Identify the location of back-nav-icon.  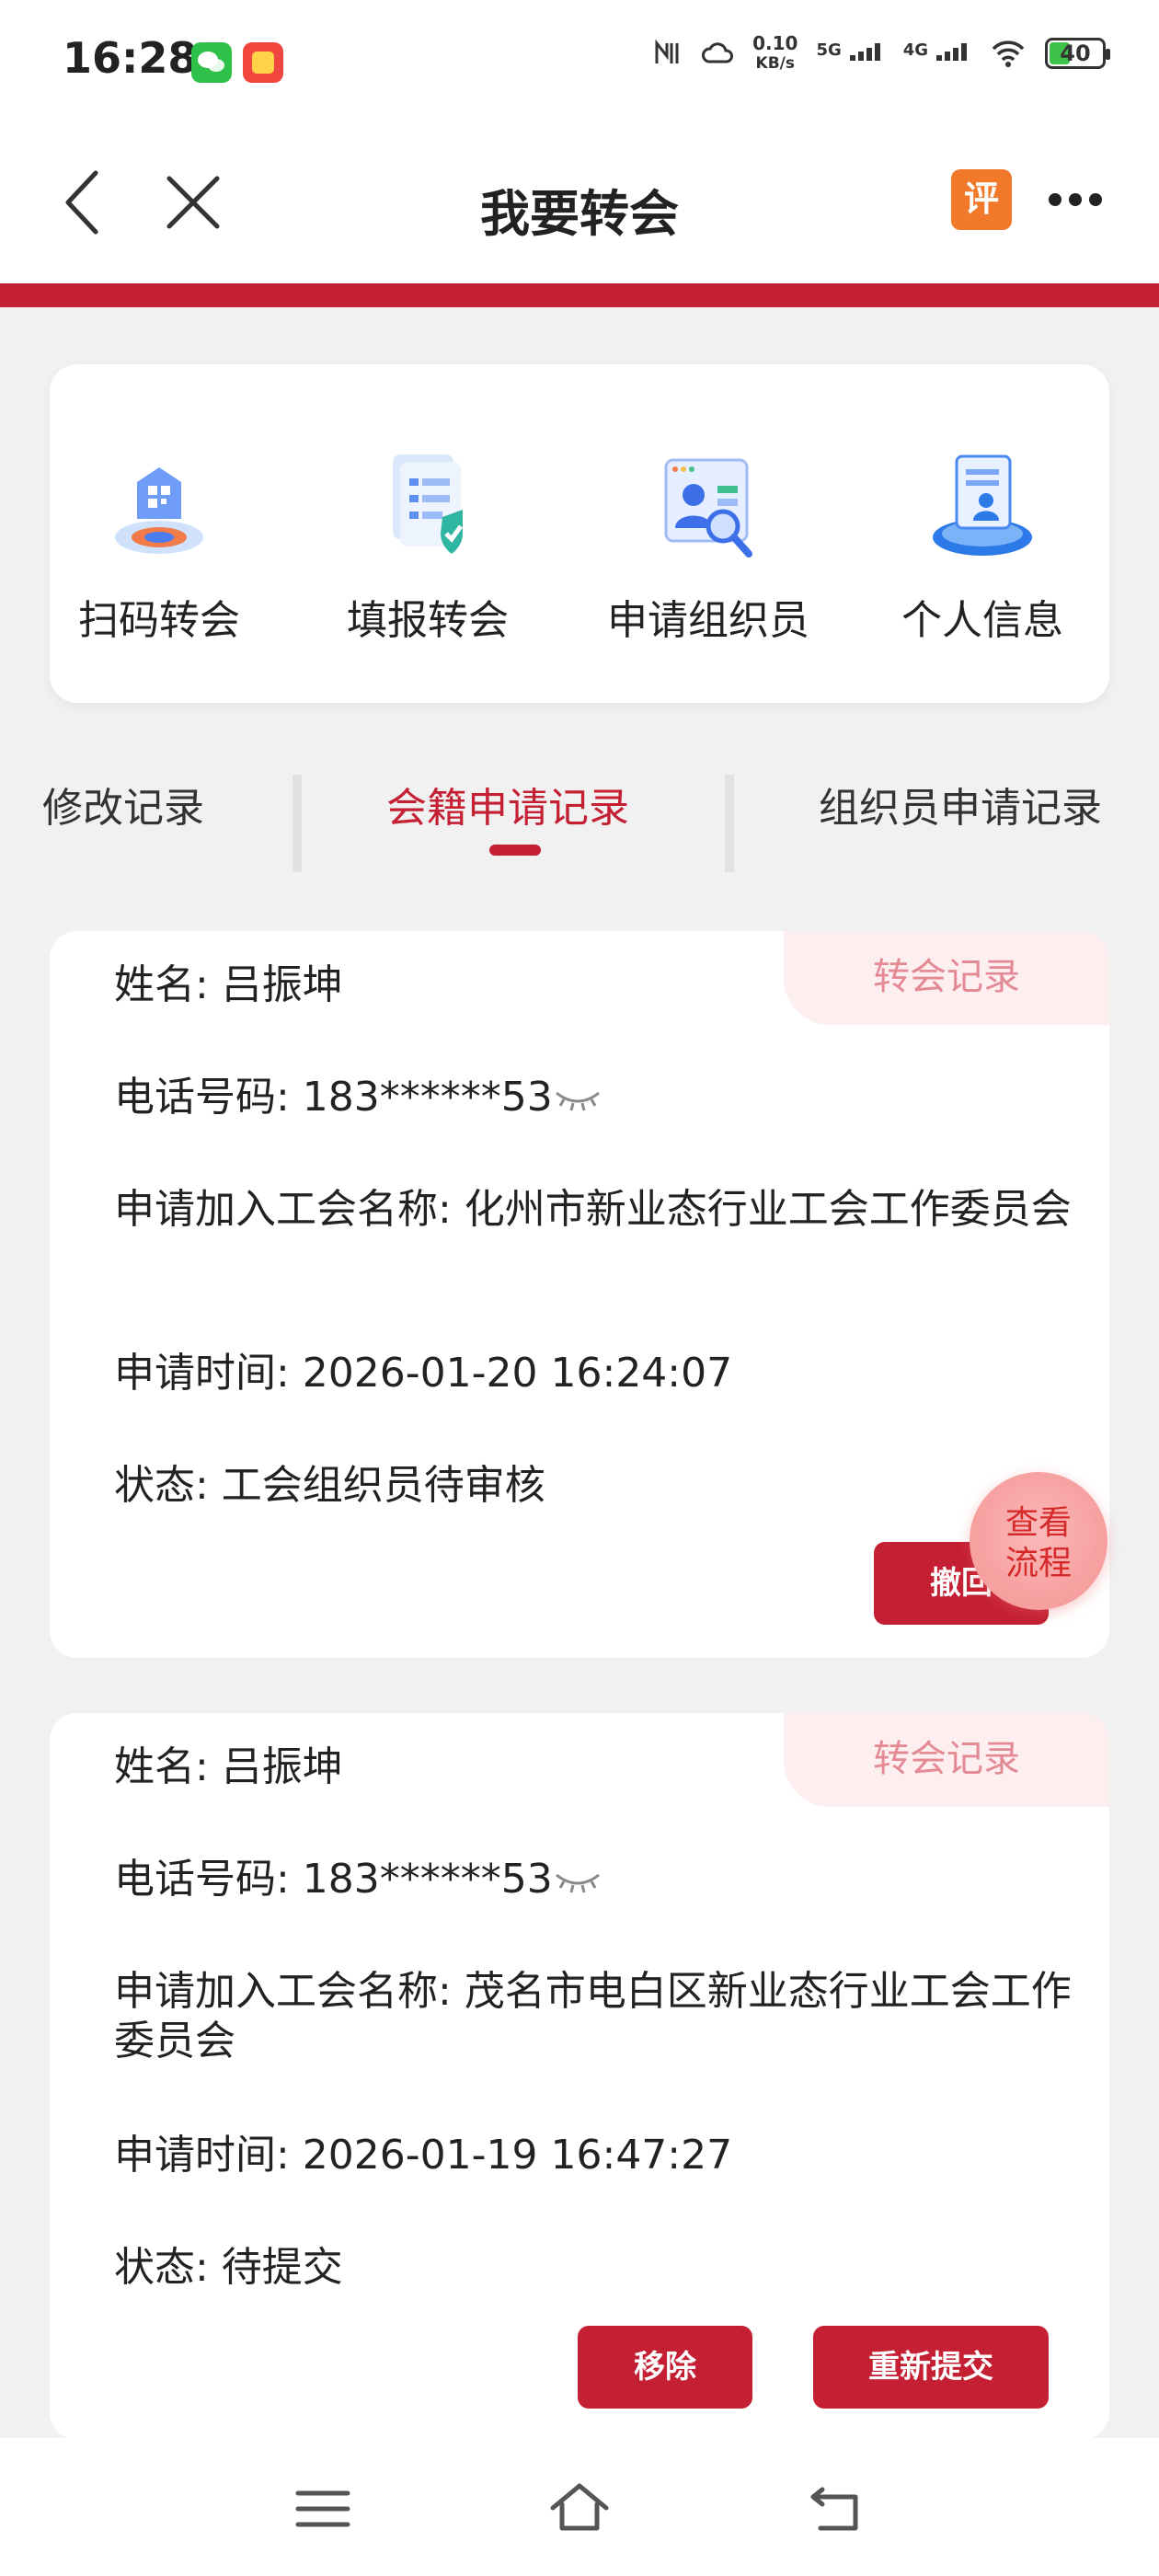
(836, 2509).